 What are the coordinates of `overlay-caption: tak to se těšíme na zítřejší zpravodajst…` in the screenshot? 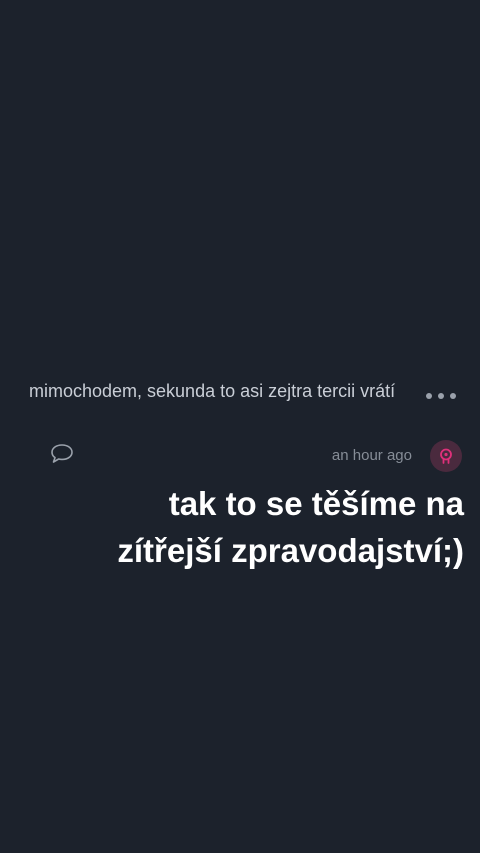 It's located at (264, 527).